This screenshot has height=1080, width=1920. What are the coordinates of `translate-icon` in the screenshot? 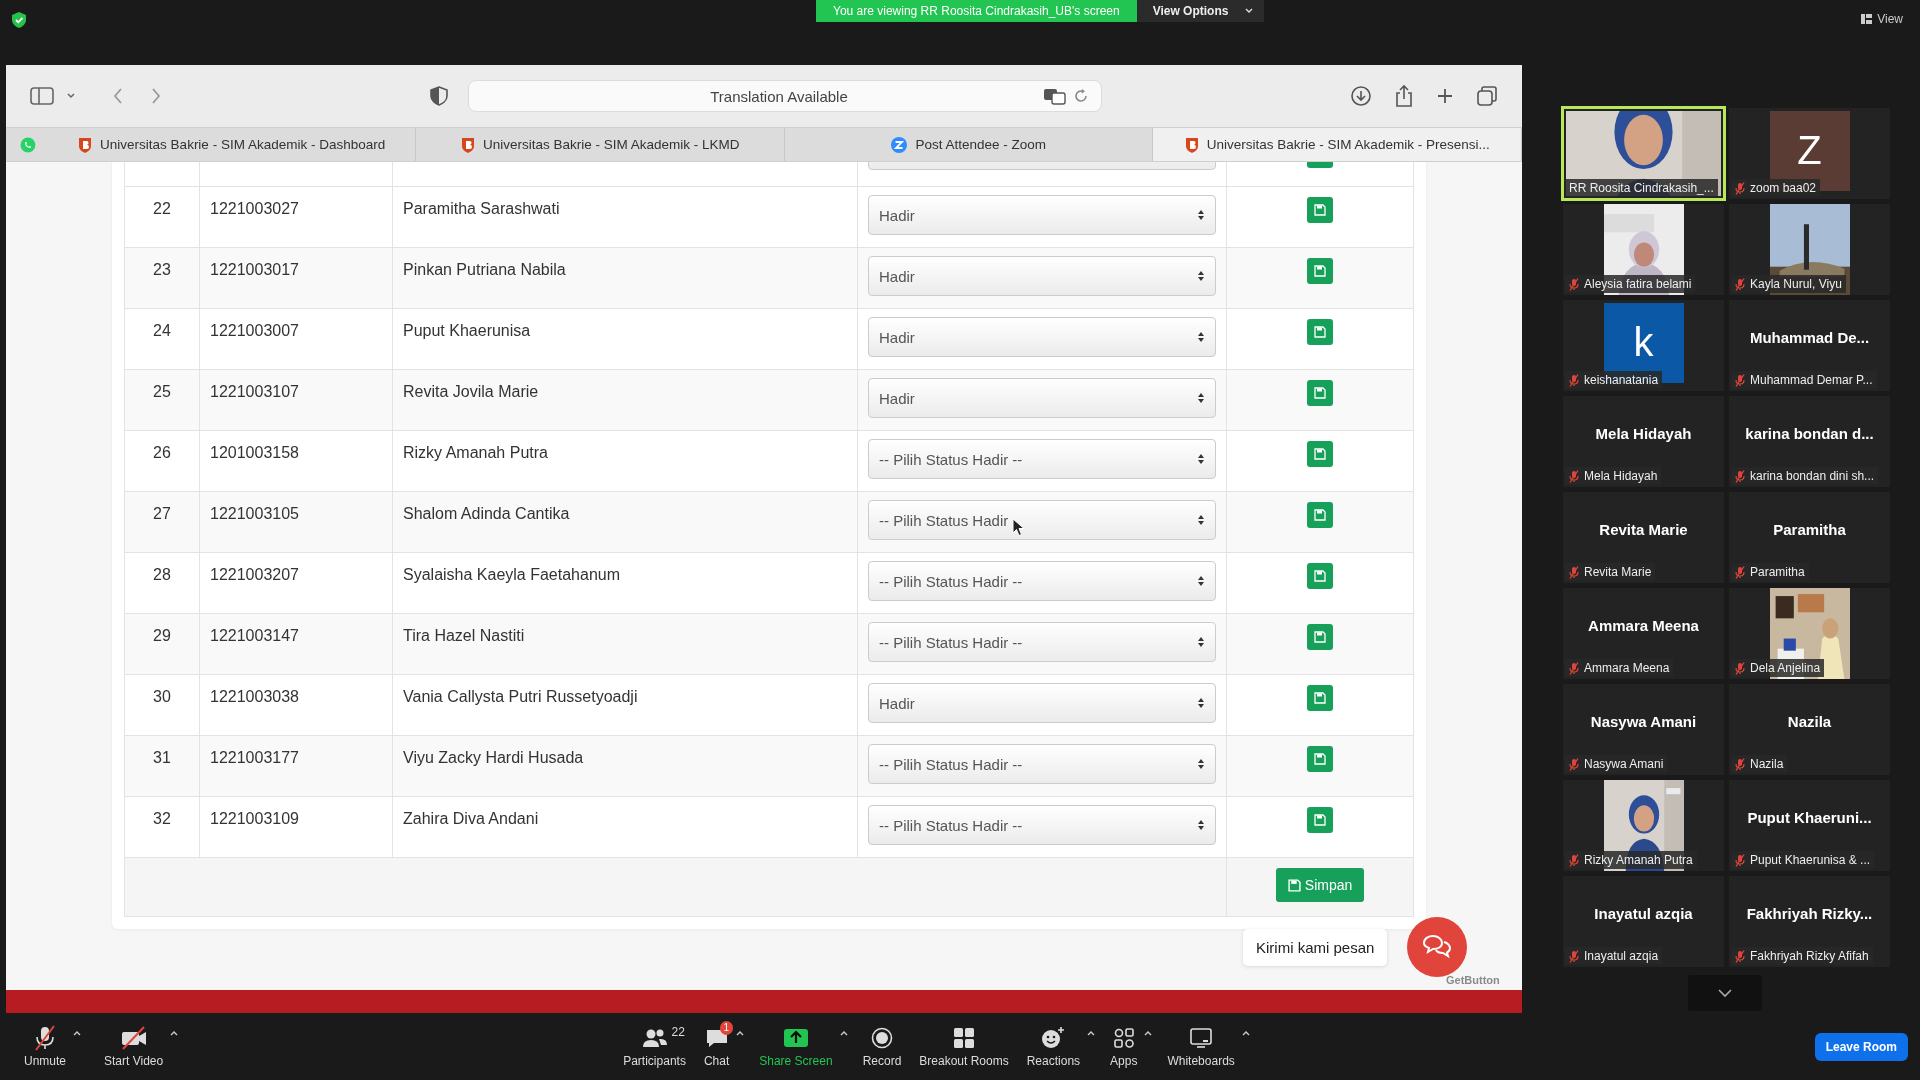 It's located at (1055, 96).